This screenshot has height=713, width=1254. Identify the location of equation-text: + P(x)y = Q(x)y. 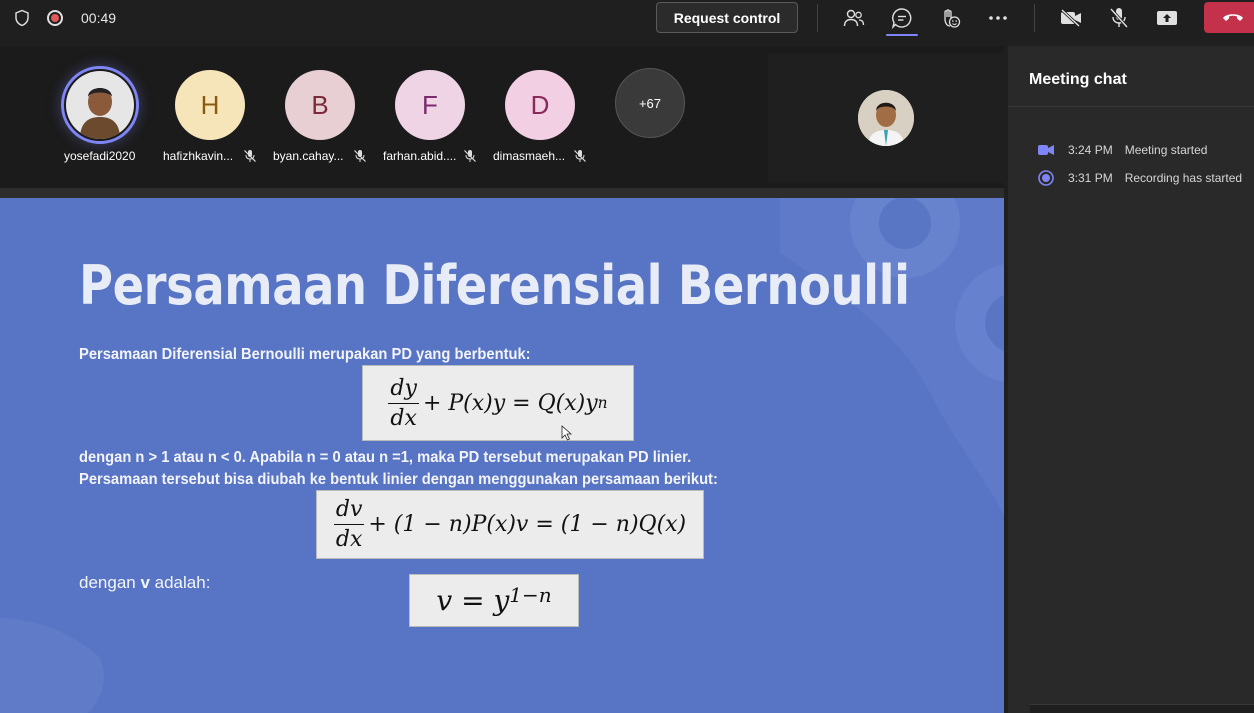
(510, 403).